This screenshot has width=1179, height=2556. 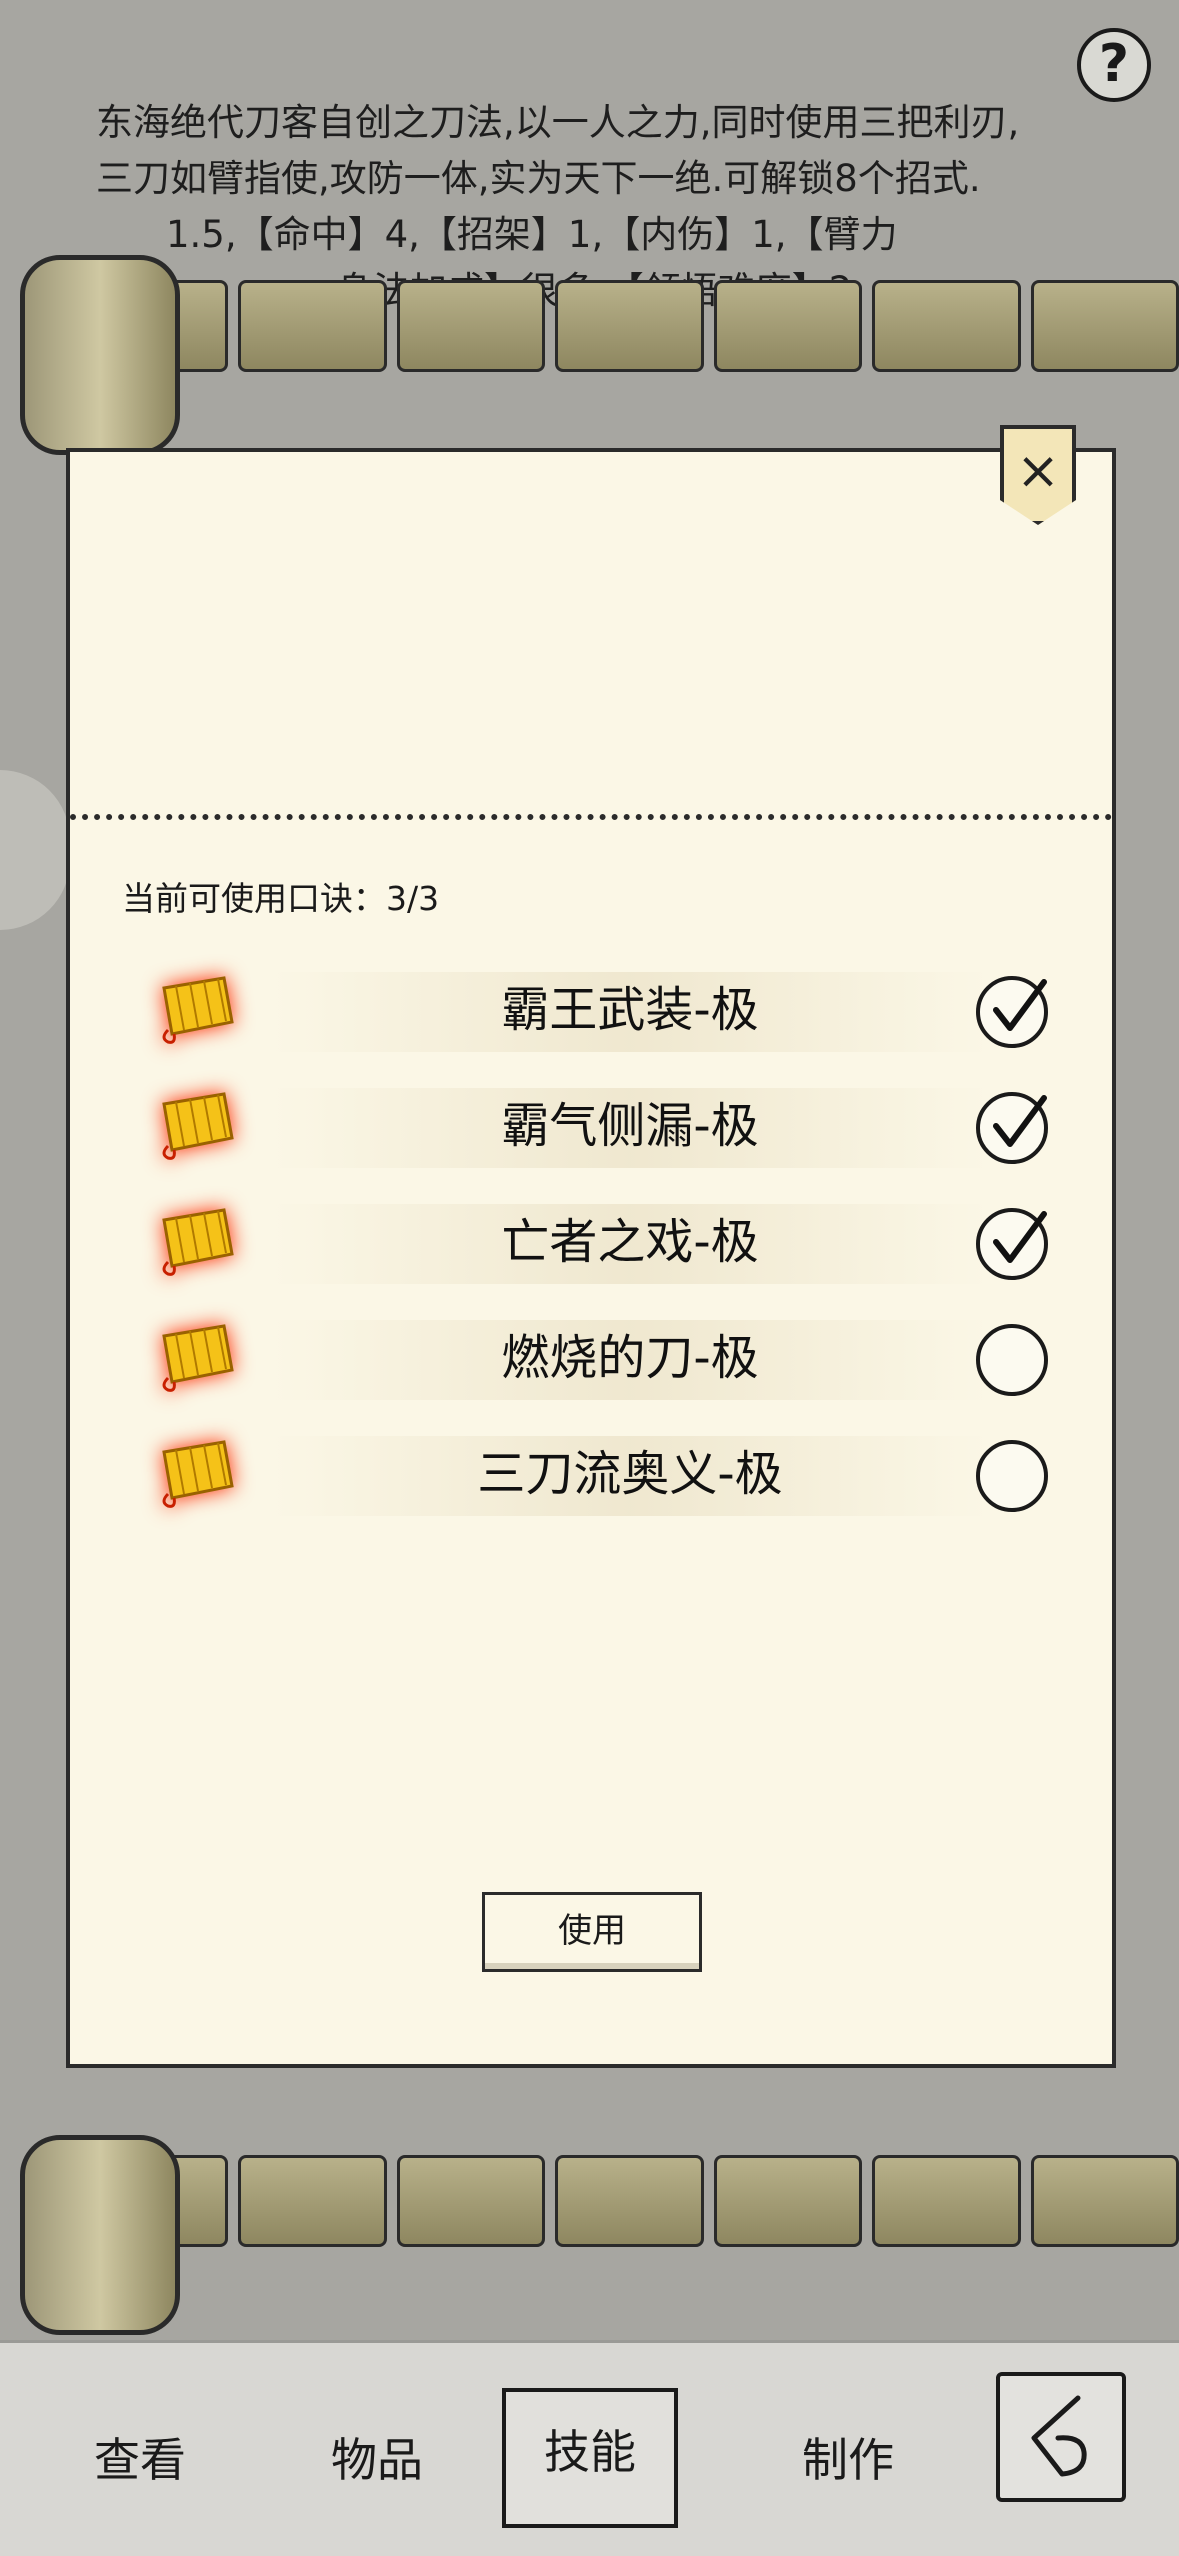 I want to click on skill-name: 亡者之戏-极, so click(x=630, y=1242).